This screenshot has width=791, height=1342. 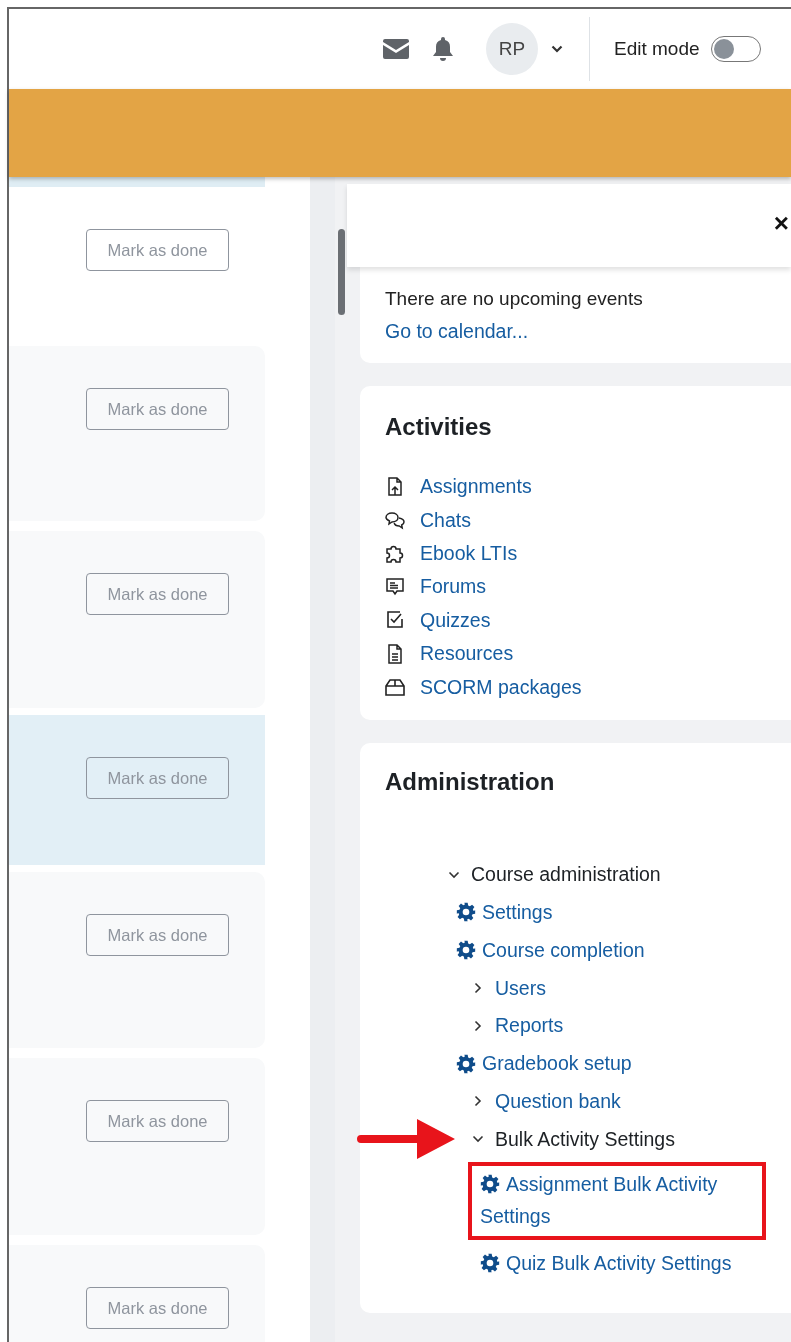 I want to click on tree-link: Assignment Bulk Activity Settings, so click(x=617, y=1200).